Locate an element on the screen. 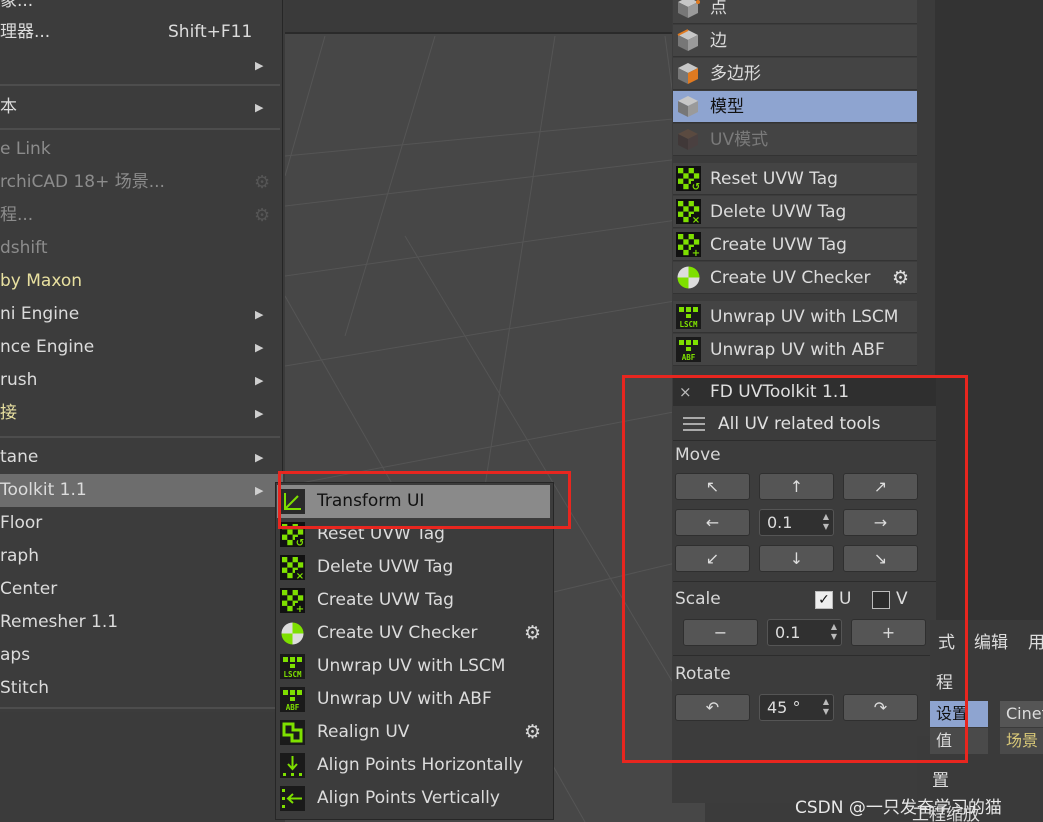 This screenshot has height=822, width=1043. menu-edit: 编辑 is located at coordinates (991, 640).